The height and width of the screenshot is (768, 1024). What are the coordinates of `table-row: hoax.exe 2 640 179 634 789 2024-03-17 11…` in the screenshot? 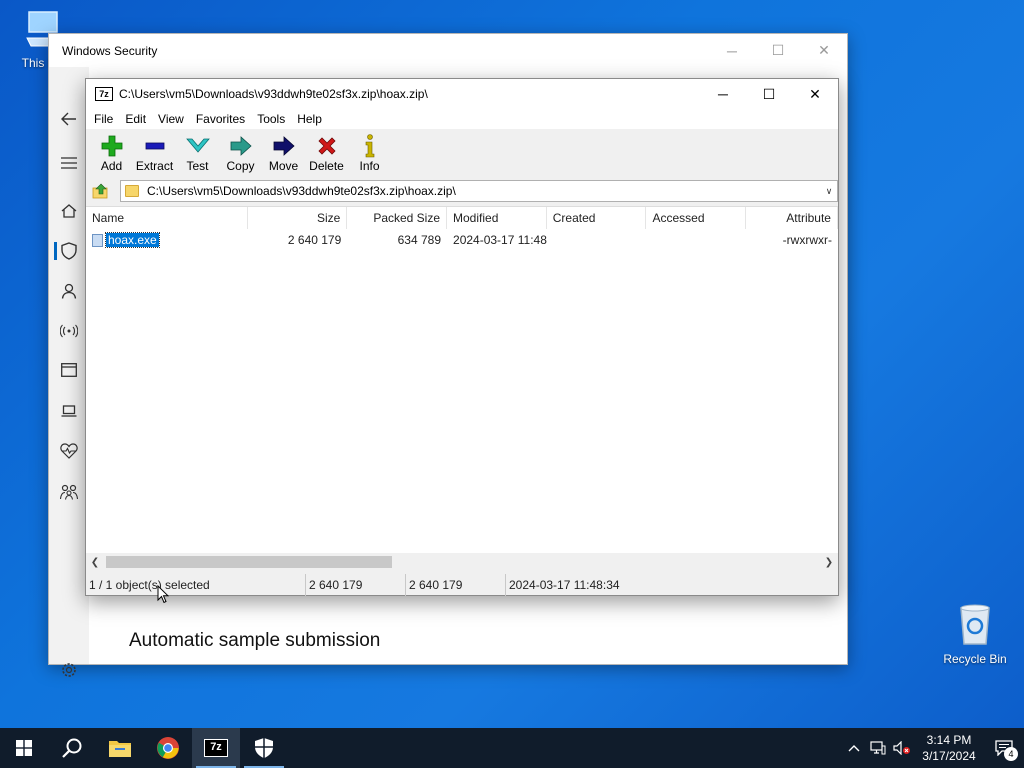 It's located at (462, 240).